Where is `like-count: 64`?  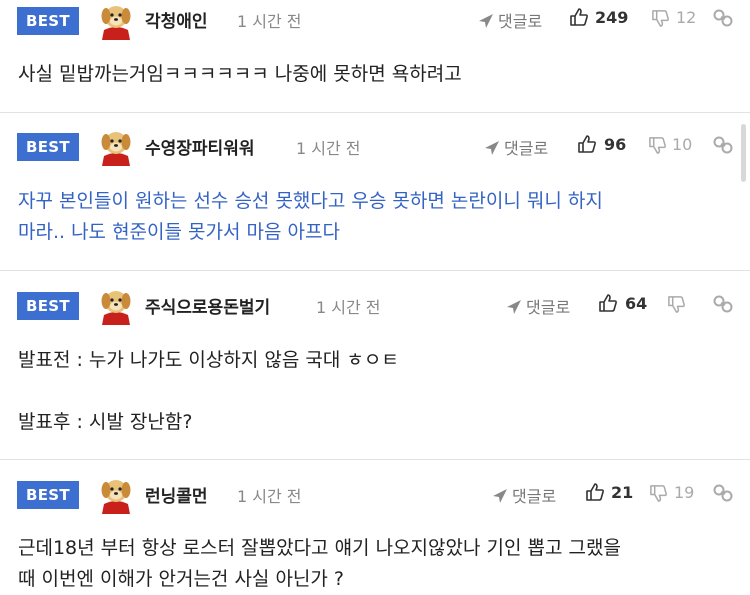
like-count: 64 is located at coordinates (636, 303).